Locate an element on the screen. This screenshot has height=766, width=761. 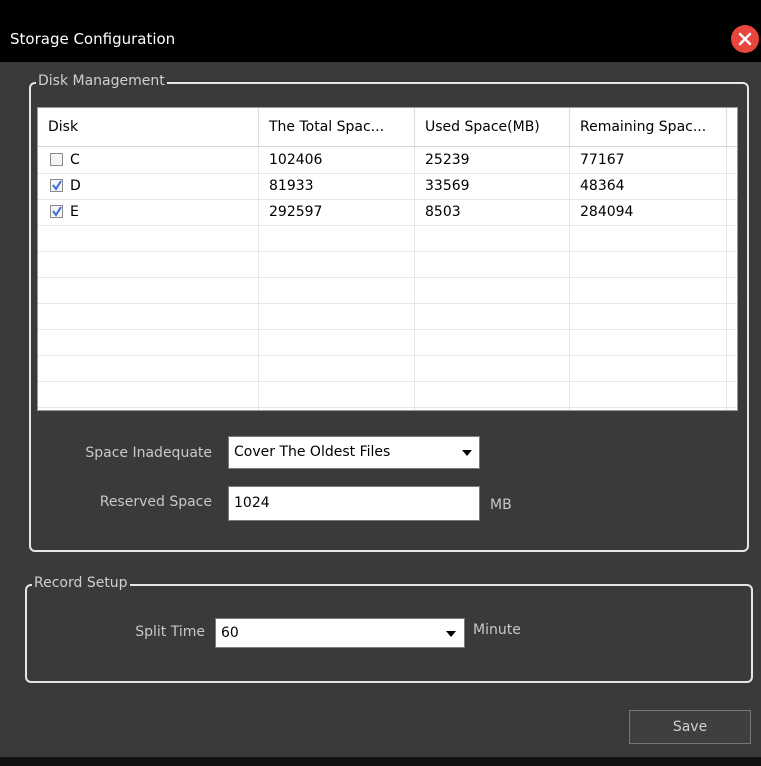
table-row: E 292597 8503 284094 is located at coordinates (387, 212).